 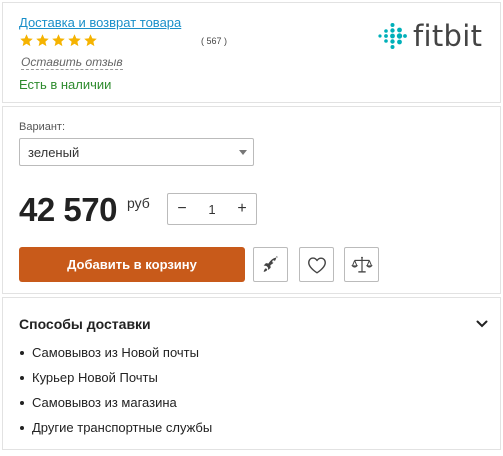 I want to click on rating-stars, so click(x=58, y=40).